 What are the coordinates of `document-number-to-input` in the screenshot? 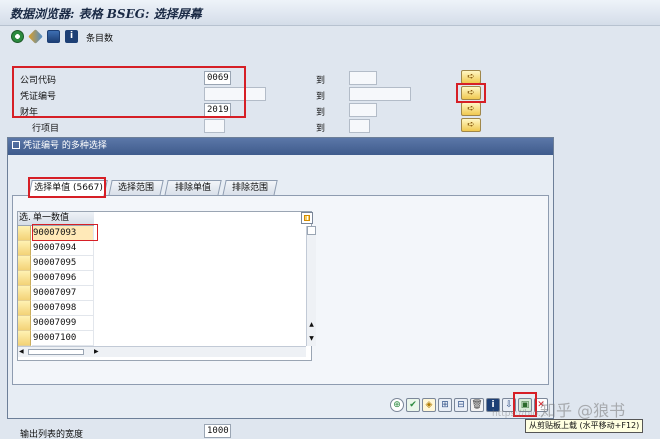 It's located at (380, 94).